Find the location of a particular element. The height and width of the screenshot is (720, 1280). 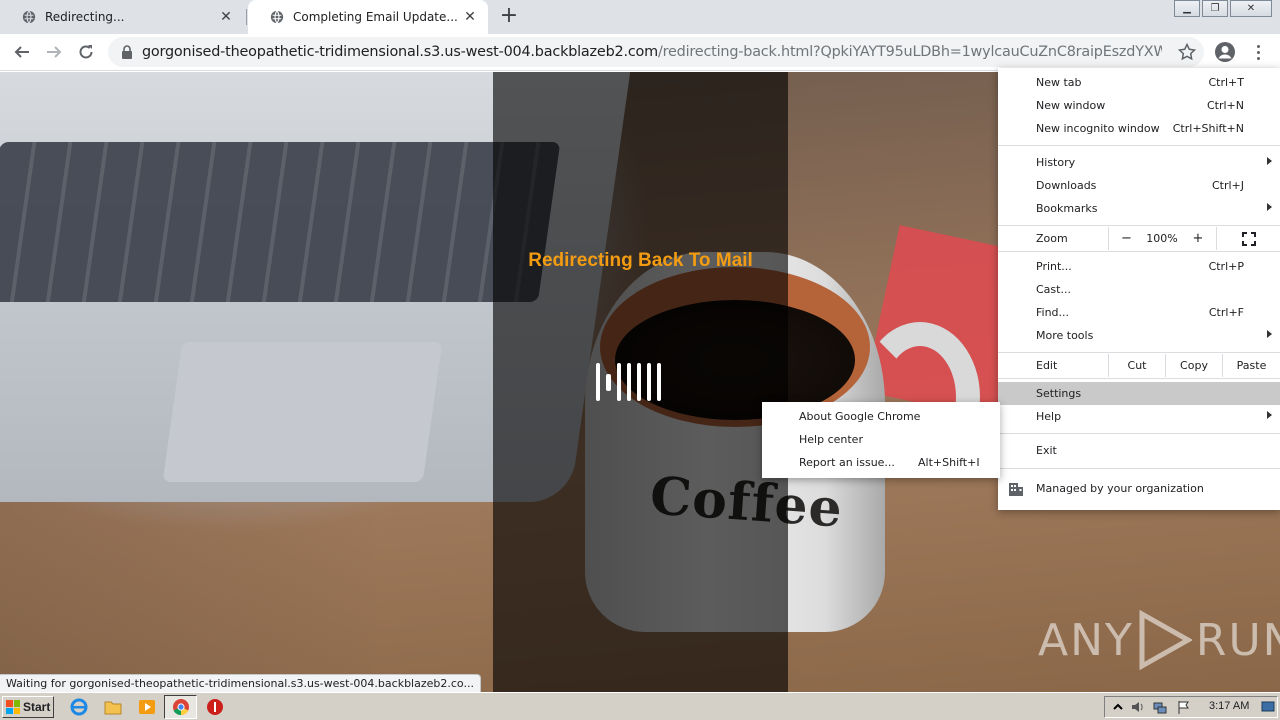

window-close-button: ✕ is located at coordinates (1251, 8).